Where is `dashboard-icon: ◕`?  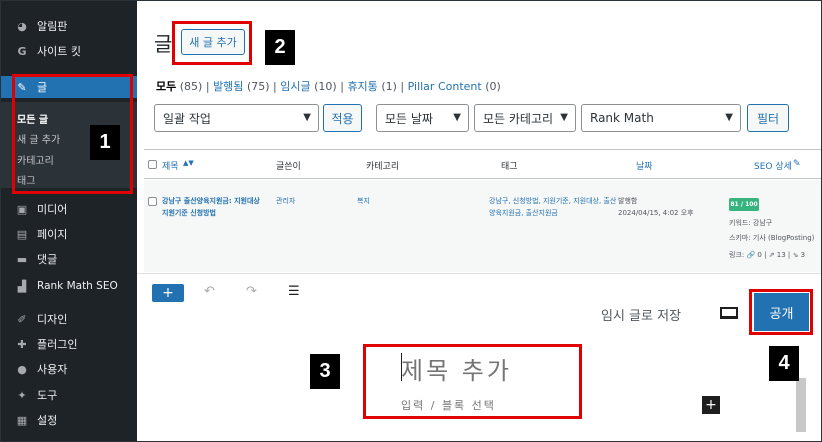 dashboard-icon: ◕ is located at coordinates (22, 26).